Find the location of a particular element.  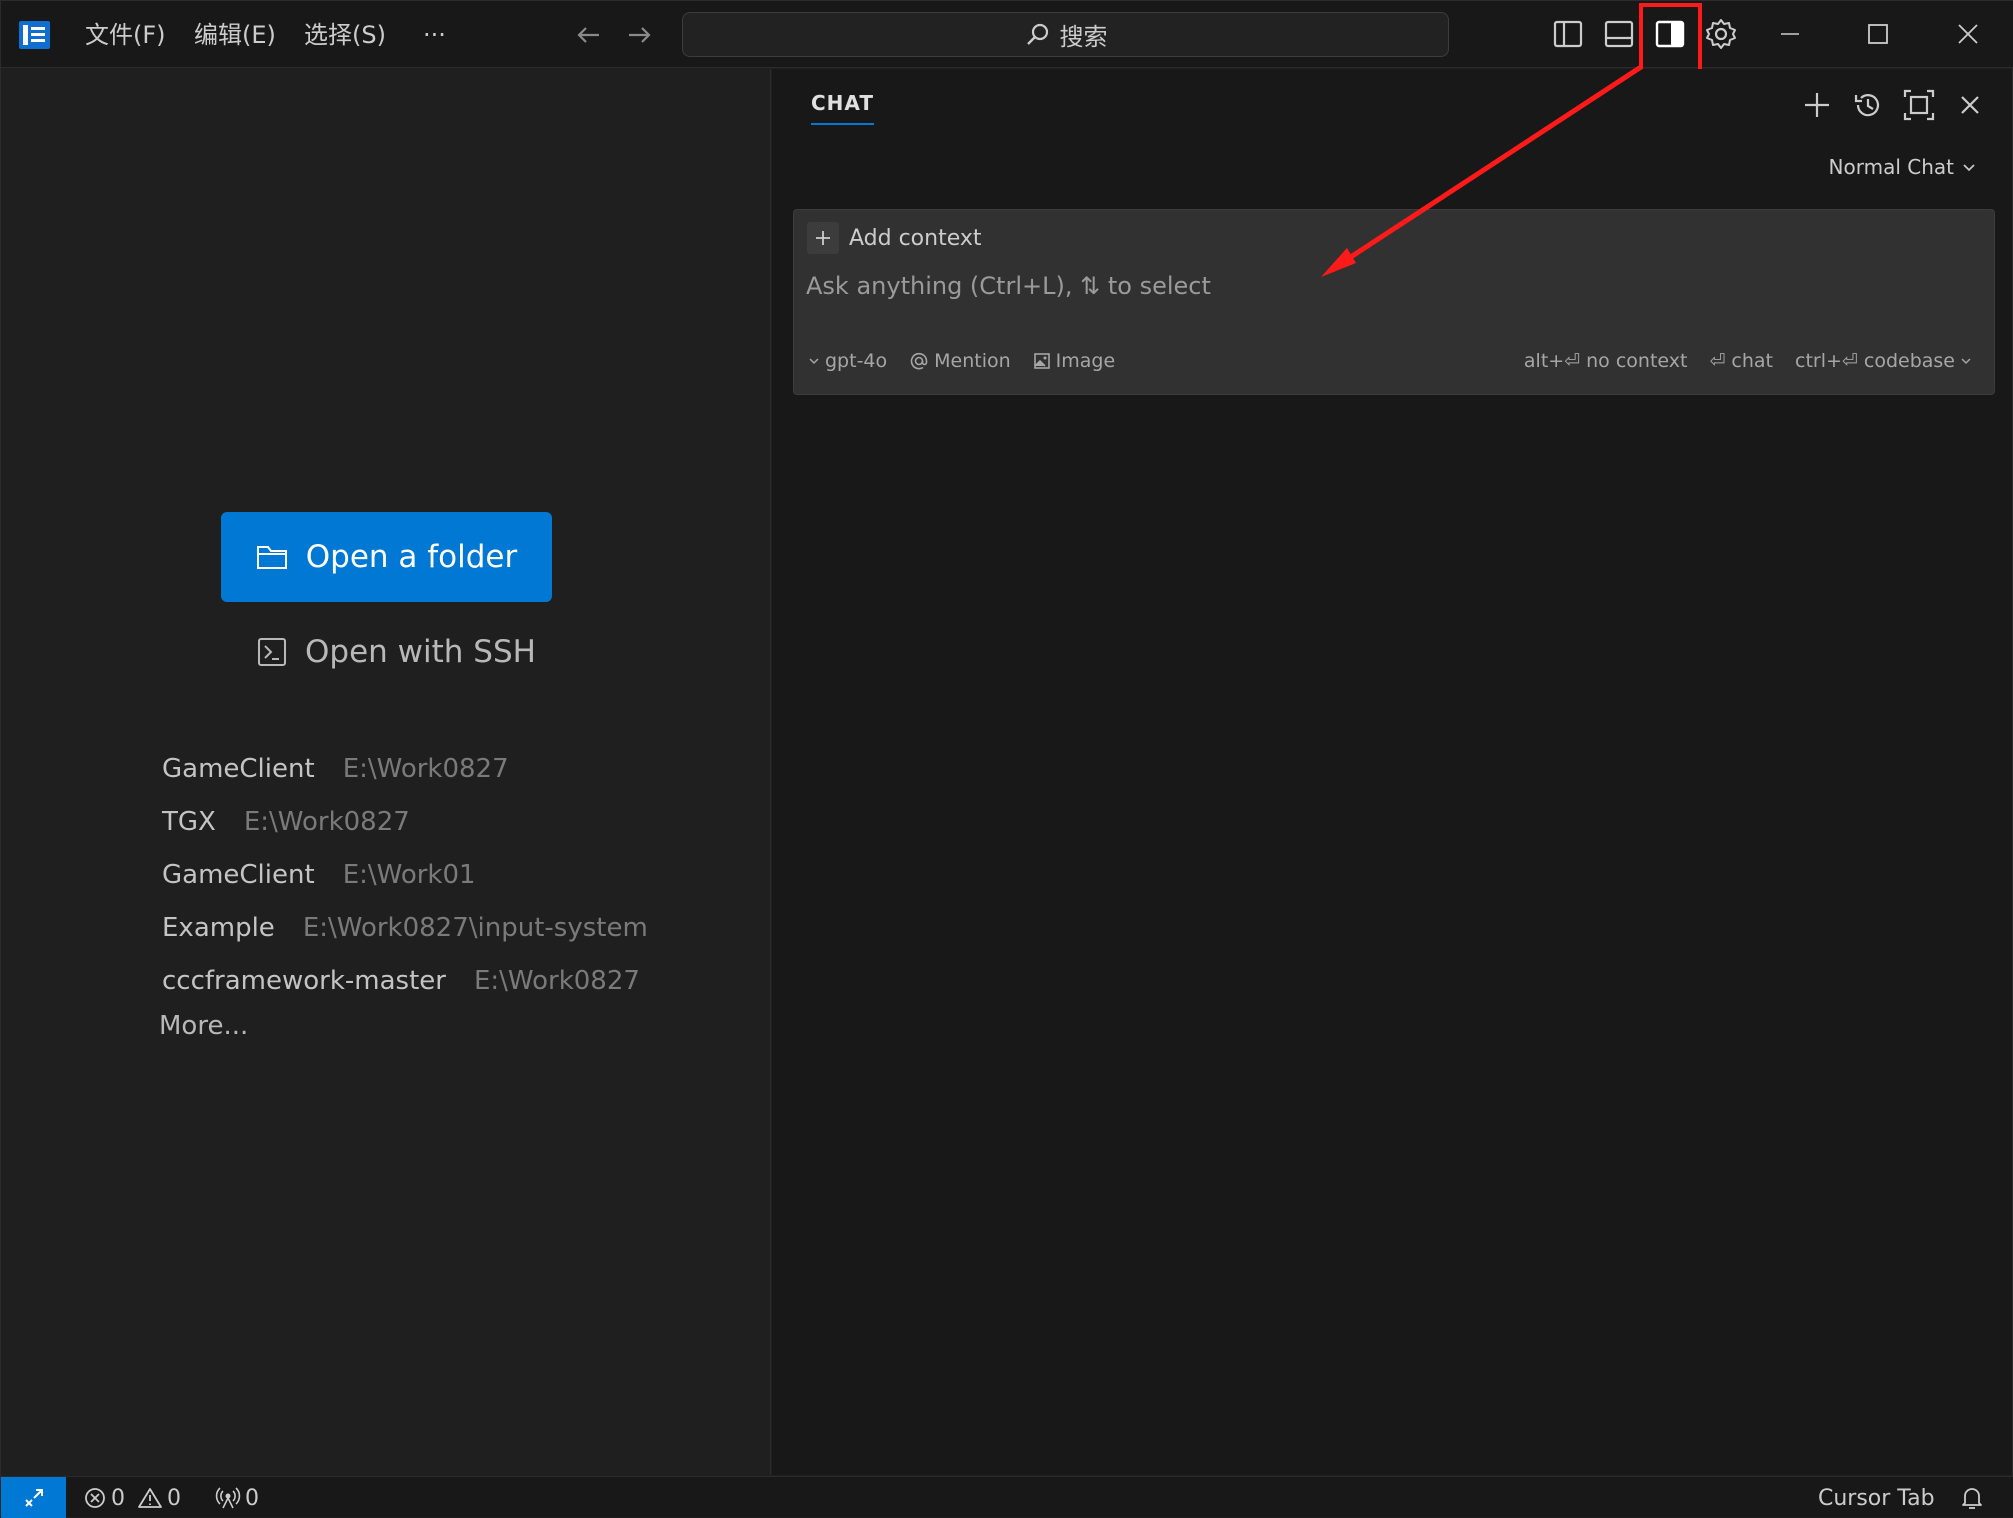

image-icon is located at coordinates (1041, 361).